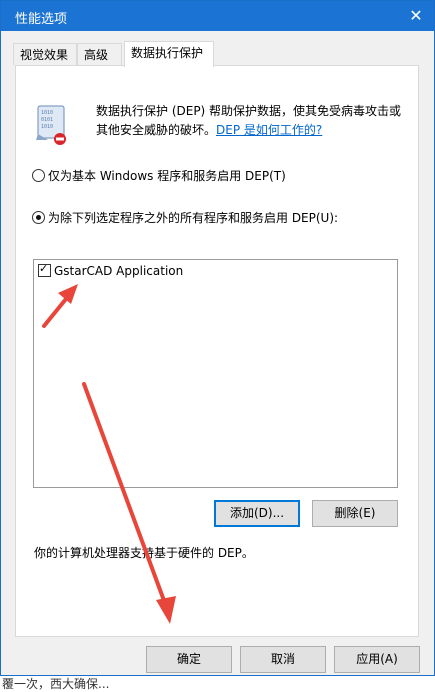 This screenshot has height=692, width=435. I want to click on list-item: GstarCAD Application, so click(111, 270).